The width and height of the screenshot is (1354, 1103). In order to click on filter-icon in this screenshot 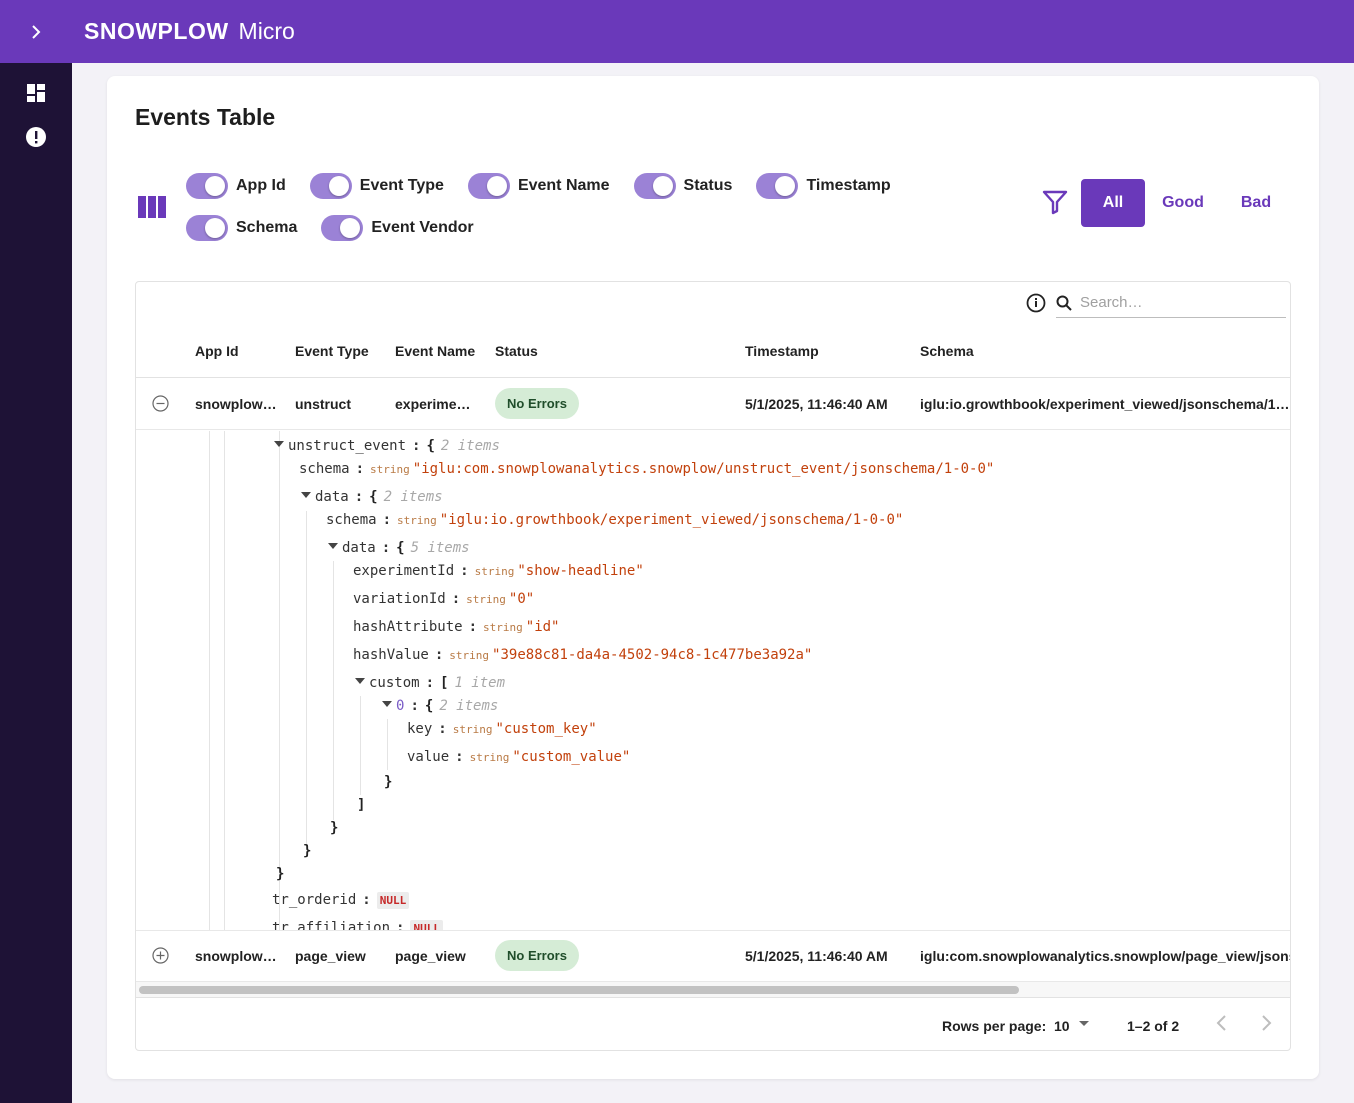, I will do `click(1055, 202)`.